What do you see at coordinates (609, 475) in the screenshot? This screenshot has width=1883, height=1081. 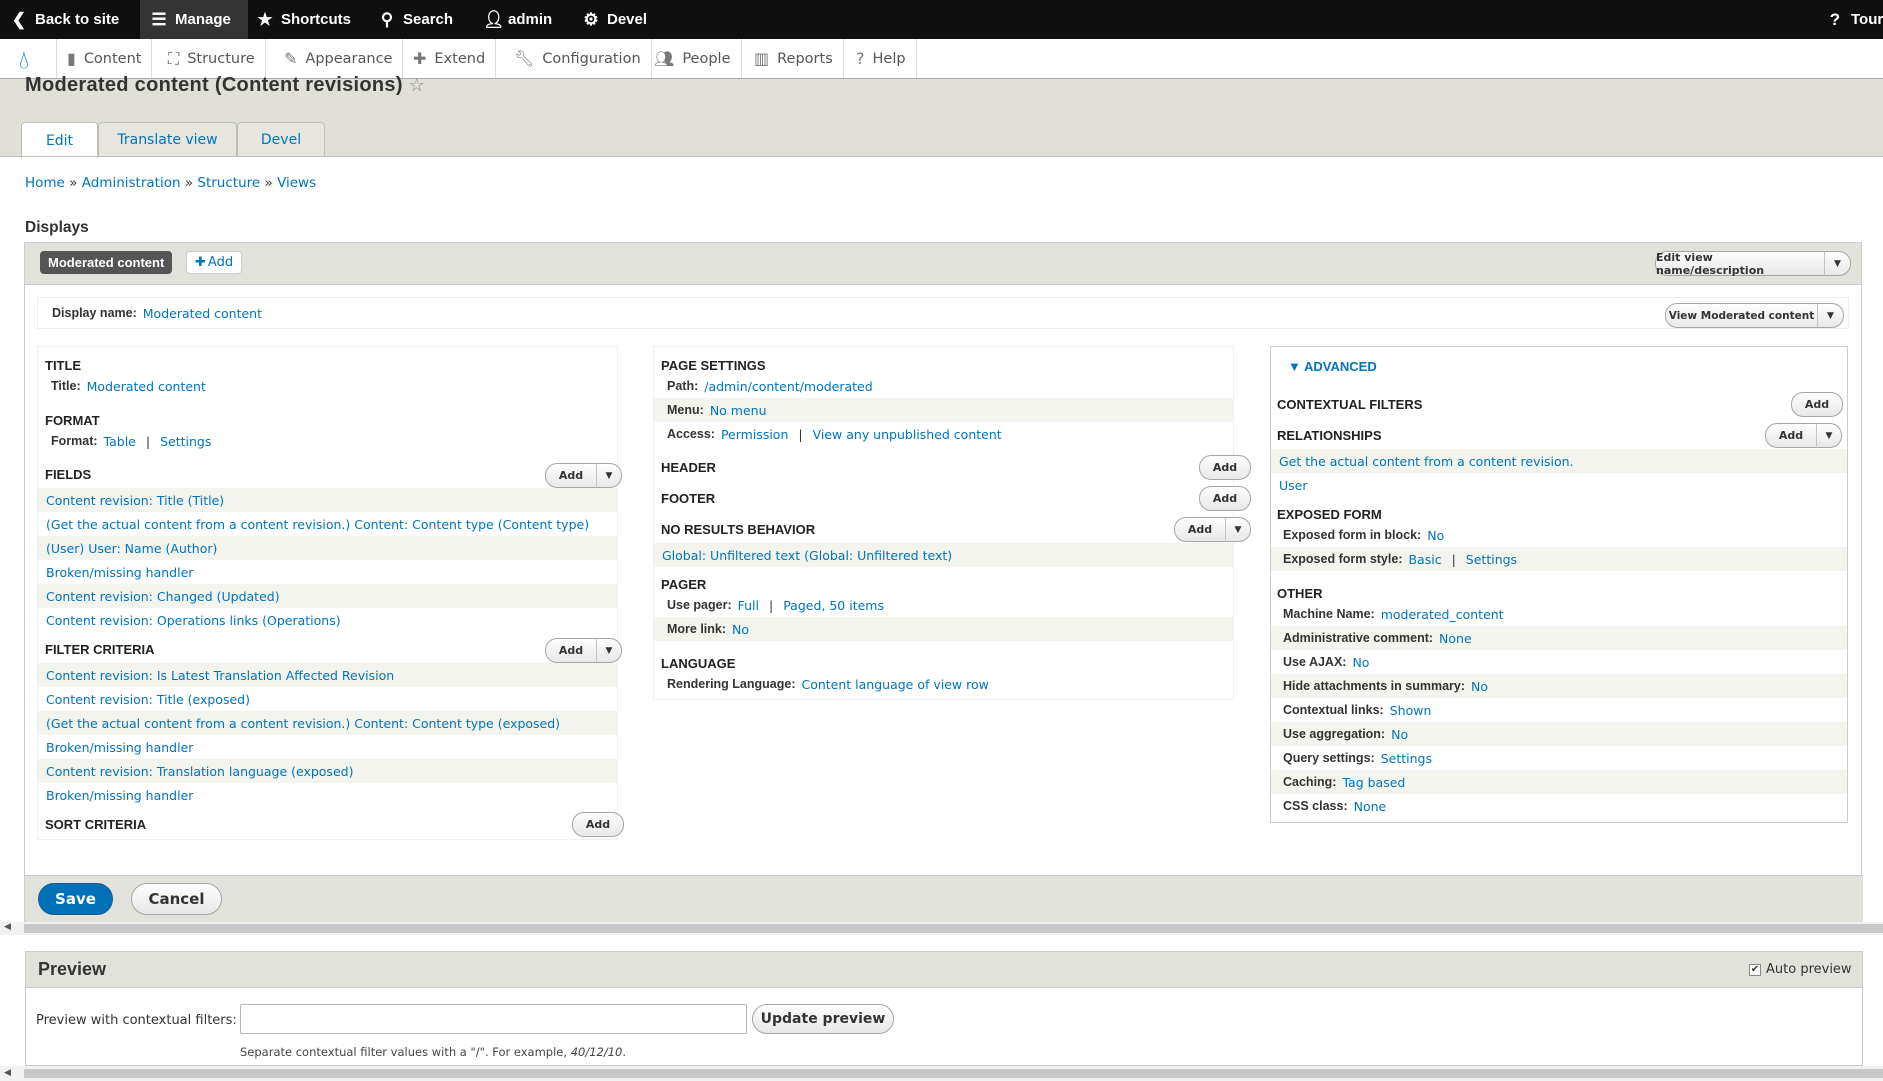 I see `fields-add-dropdown: ▼` at bounding box center [609, 475].